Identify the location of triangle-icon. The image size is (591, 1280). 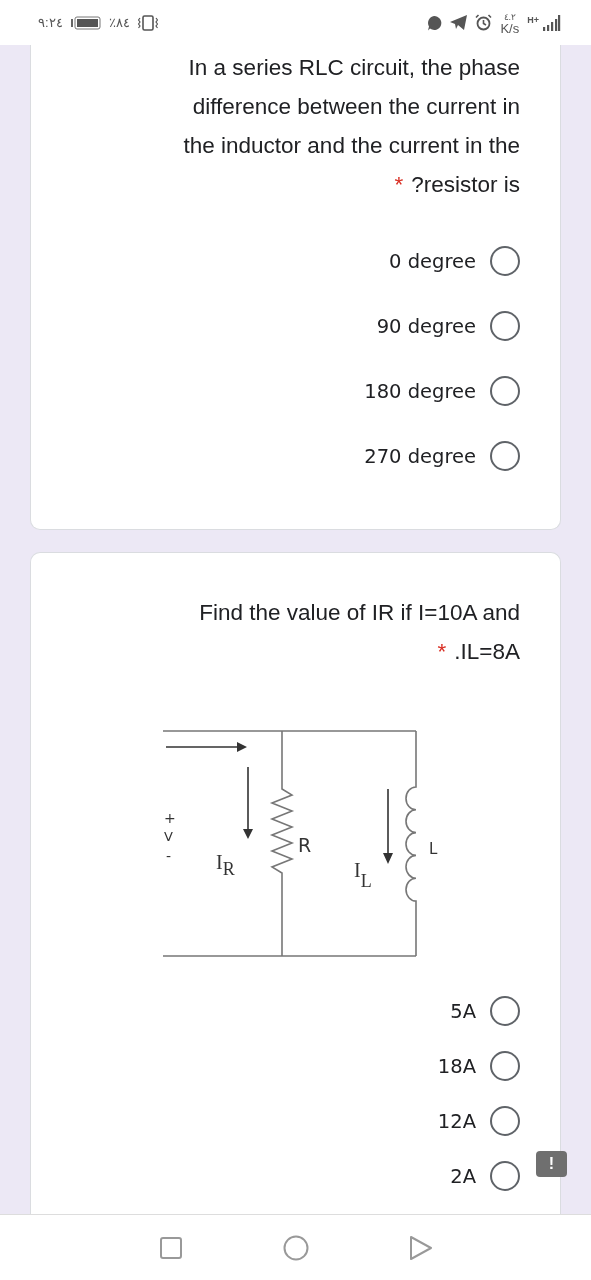
(420, 1247).